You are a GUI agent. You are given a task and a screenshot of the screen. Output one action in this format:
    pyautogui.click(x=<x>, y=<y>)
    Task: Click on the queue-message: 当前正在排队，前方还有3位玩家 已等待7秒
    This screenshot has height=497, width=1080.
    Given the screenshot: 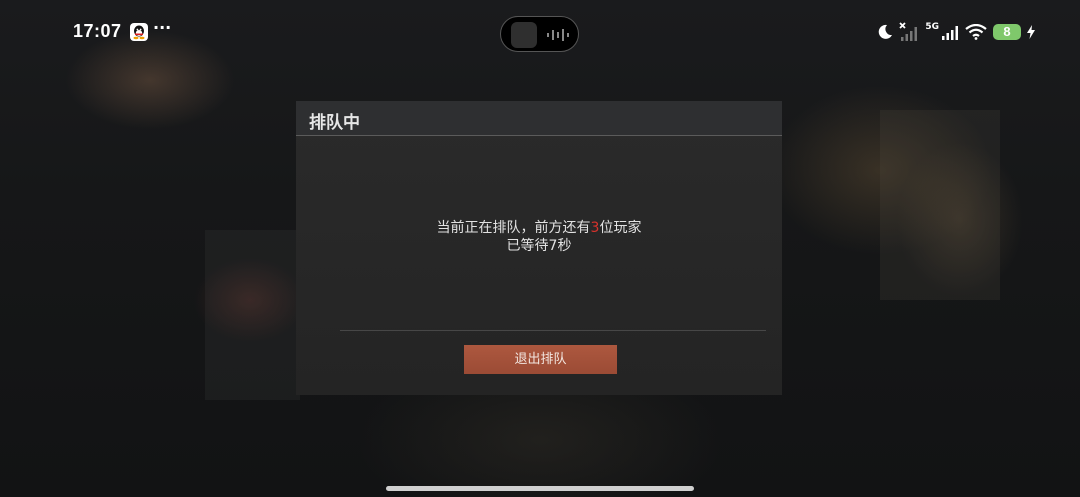 What is the action you would take?
    pyautogui.click(x=539, y=237)
    